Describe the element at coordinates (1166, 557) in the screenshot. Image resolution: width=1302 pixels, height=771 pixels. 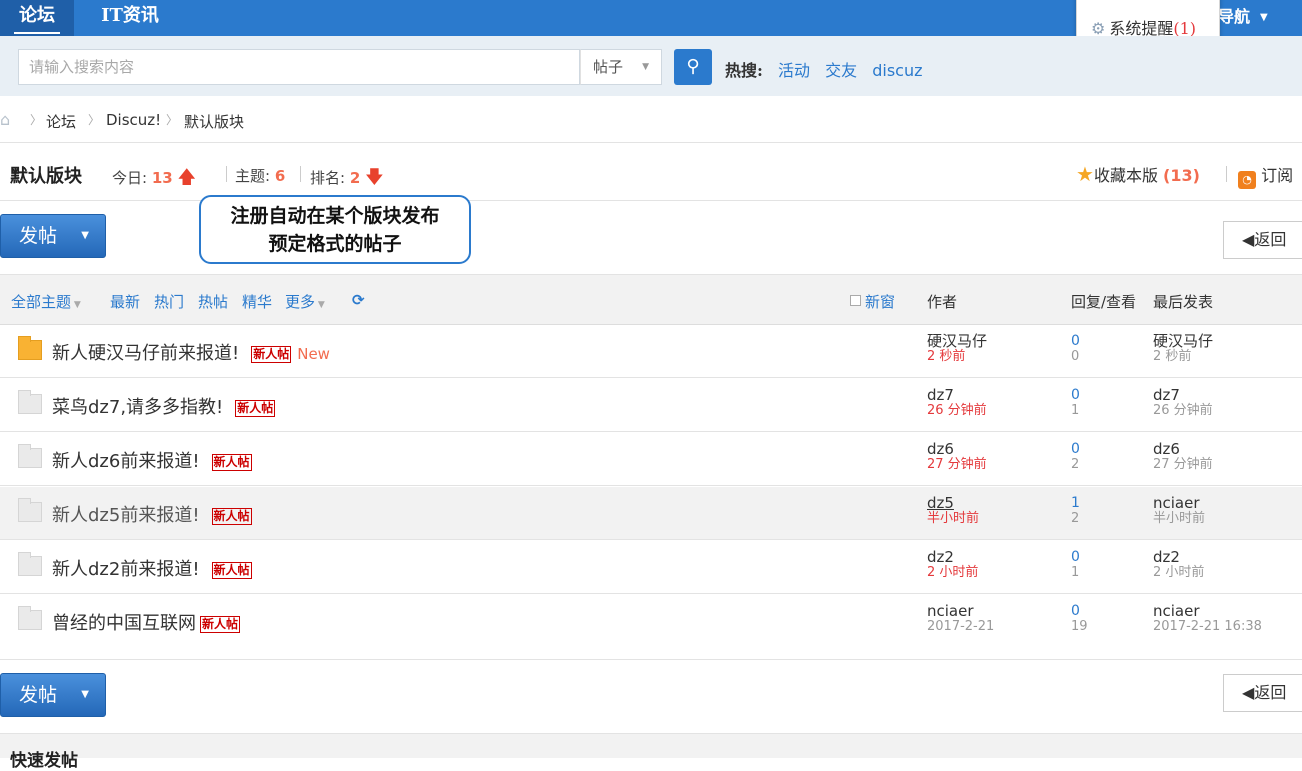
I see `last-post-user: dz2` at that location.